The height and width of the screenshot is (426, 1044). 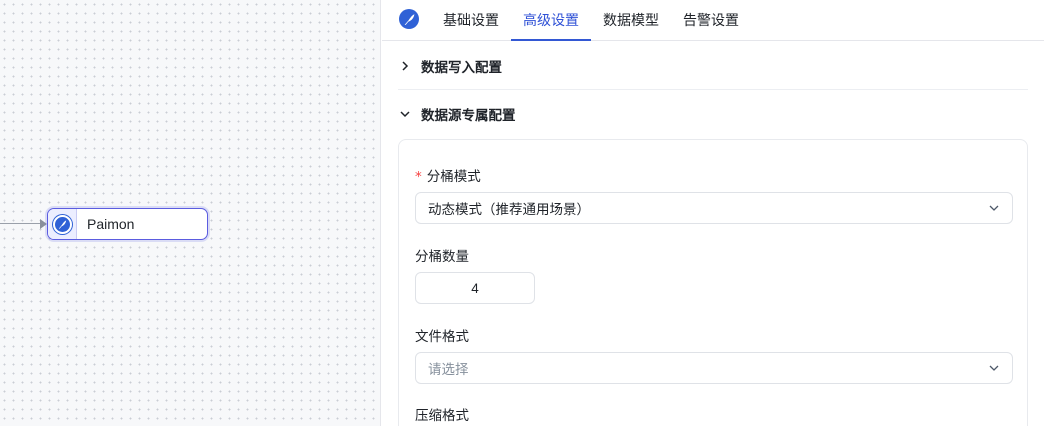 What do you see at coordinates (418, 177) in the screenshot?
I see `required-mark: *` at bounding box center [418, 177].